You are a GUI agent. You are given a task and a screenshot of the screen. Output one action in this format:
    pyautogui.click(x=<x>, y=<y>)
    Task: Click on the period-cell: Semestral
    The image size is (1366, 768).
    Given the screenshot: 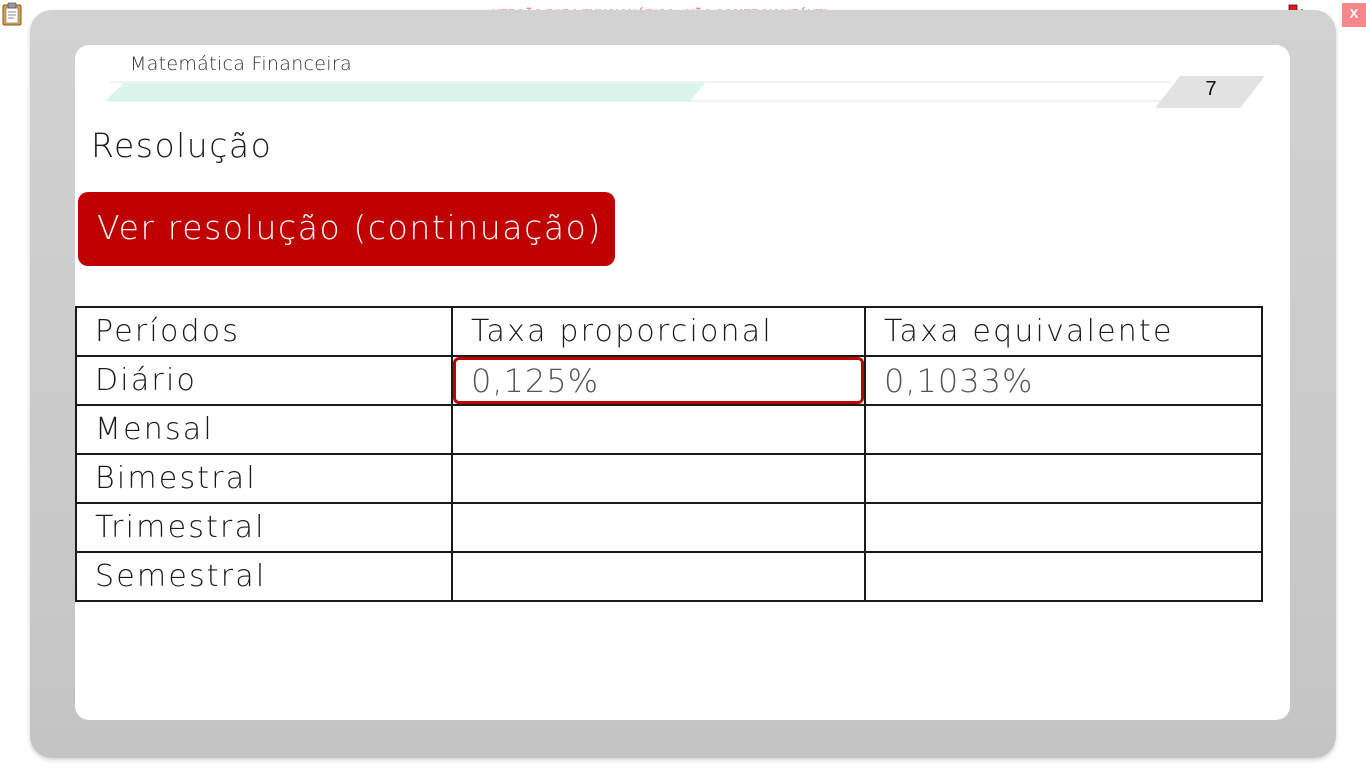 What is the action you would take?
    pyautogui.click(x=264, y=576)
    